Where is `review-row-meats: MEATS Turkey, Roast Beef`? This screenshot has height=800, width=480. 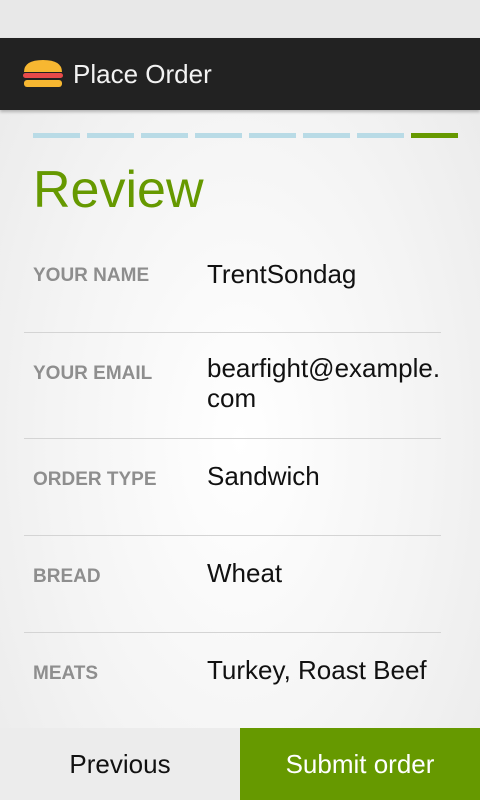 review-row-meats: MEATS Turkey, Roast Beef is located at coordinates (232, 681).